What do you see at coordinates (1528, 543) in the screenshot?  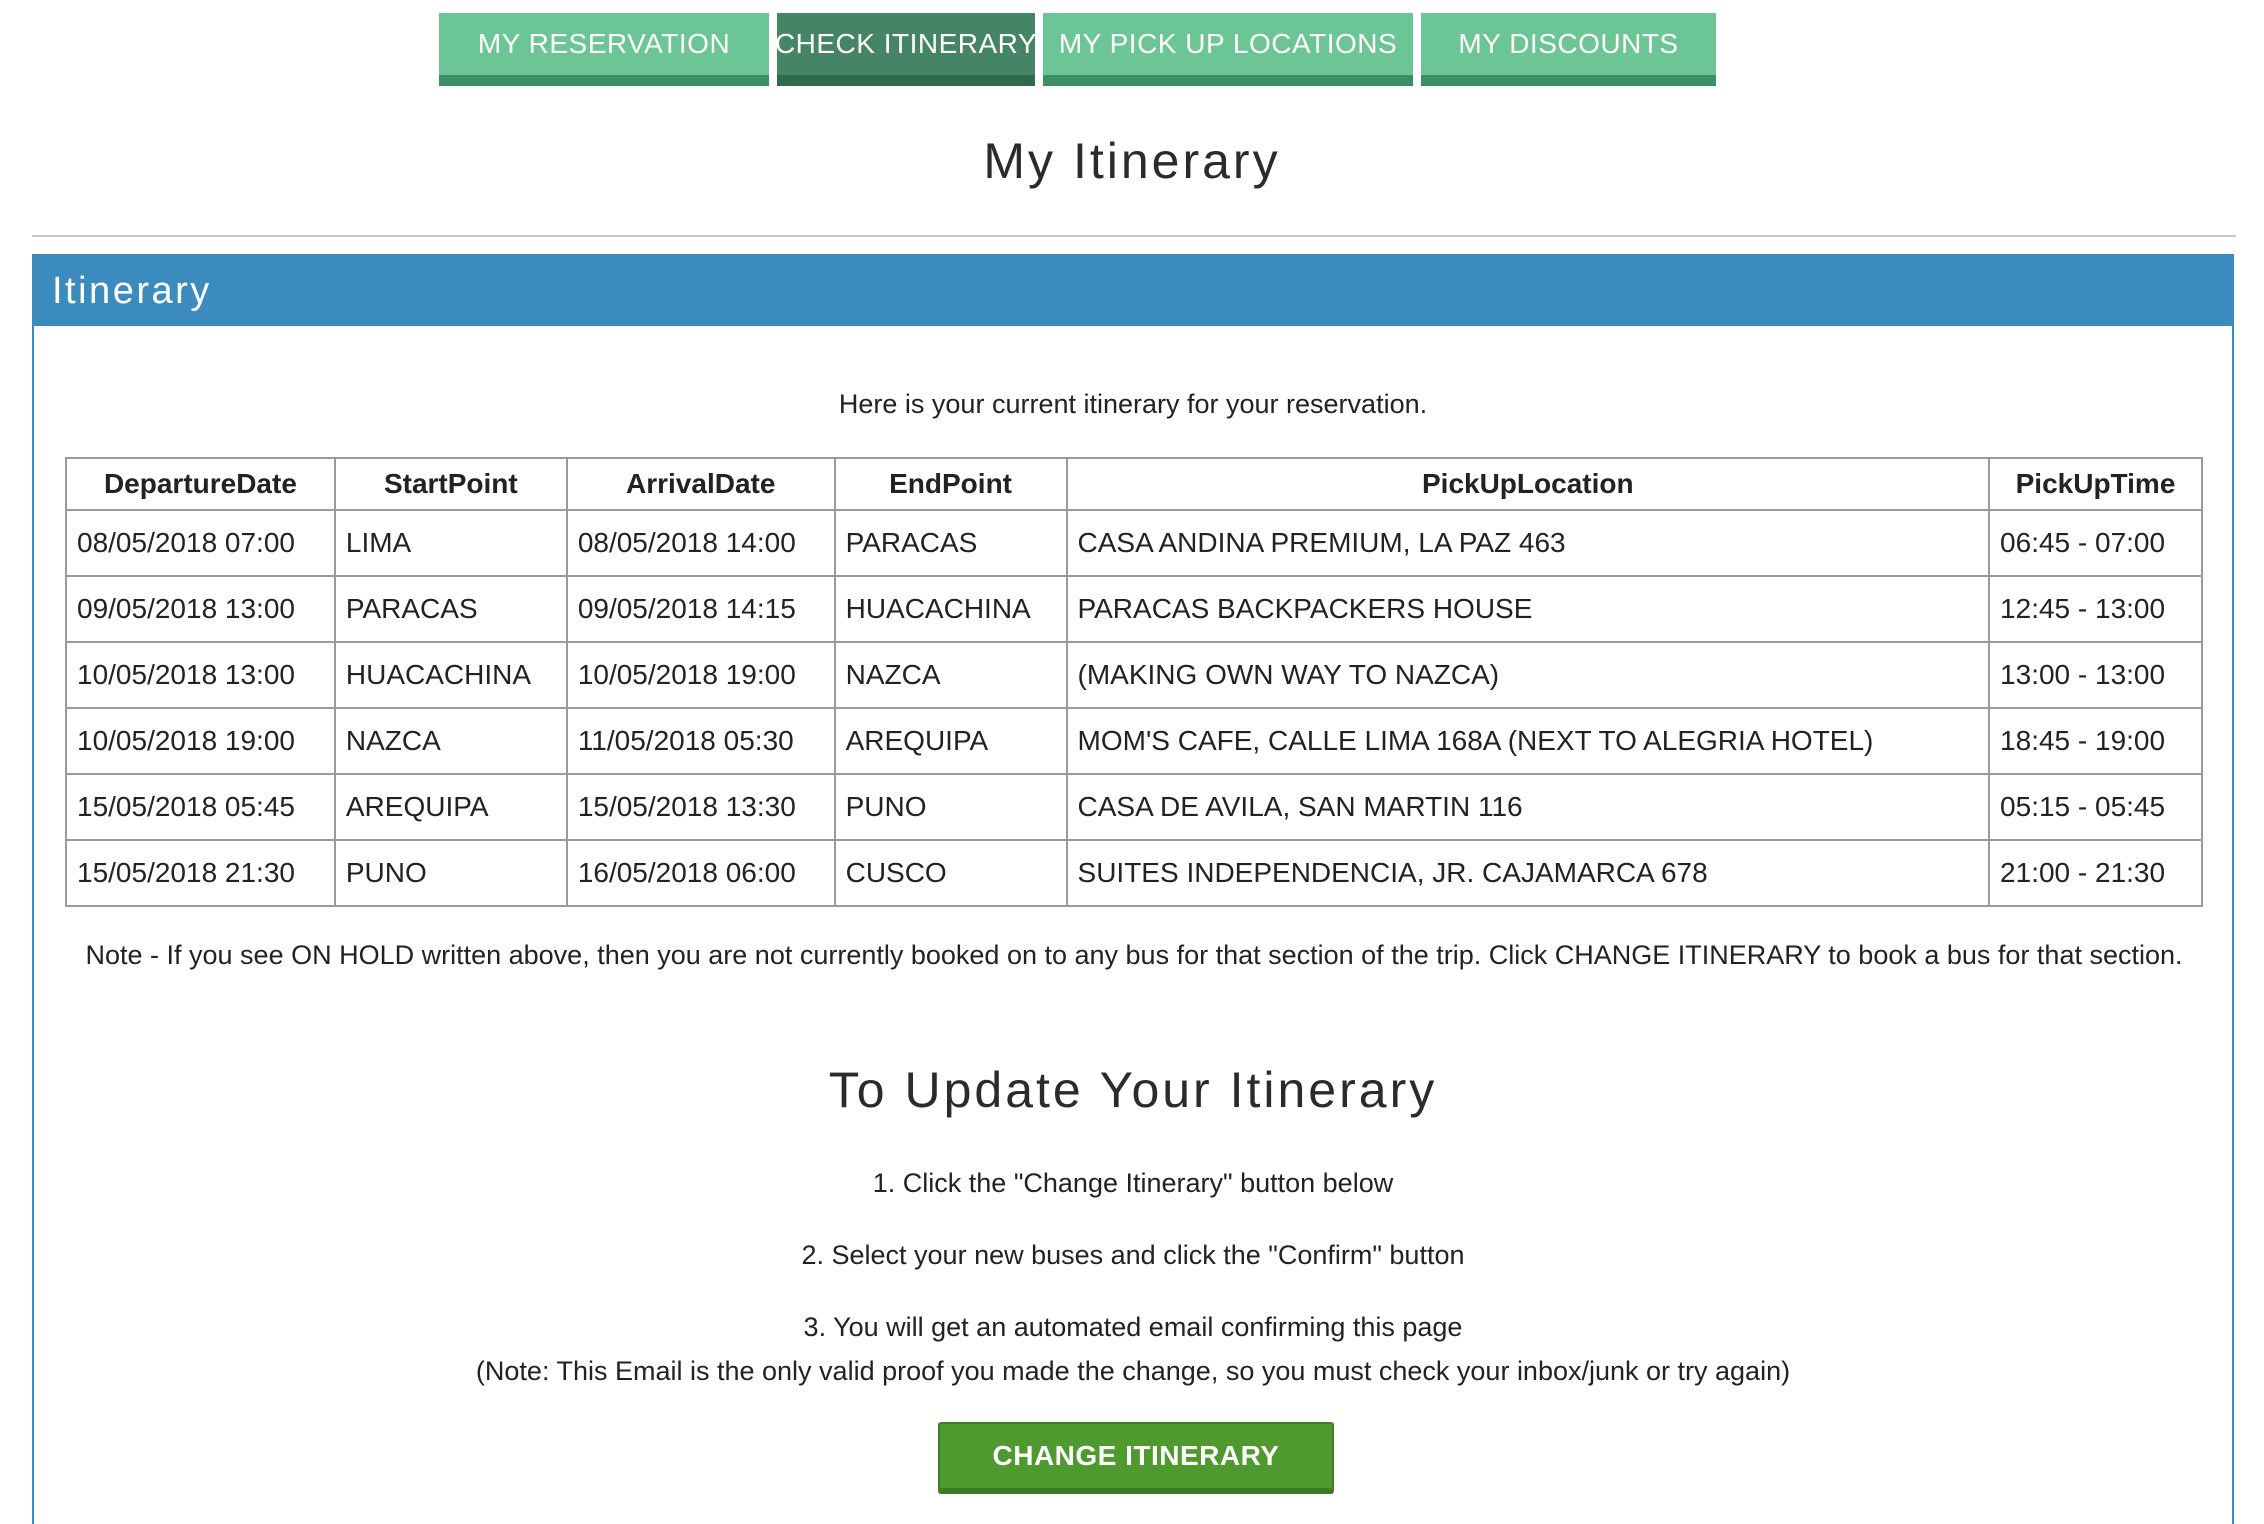 I see `cell-pickup-location: CASA ANDINA PREMIUM, LA PAZ 463` at bounding box center [1528, 543].